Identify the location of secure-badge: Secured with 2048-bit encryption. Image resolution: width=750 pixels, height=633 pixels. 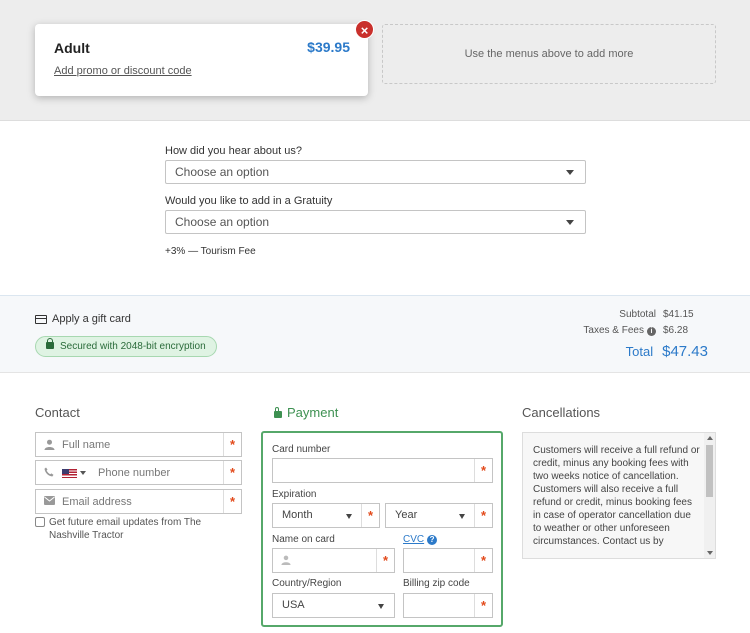
(126, 346).